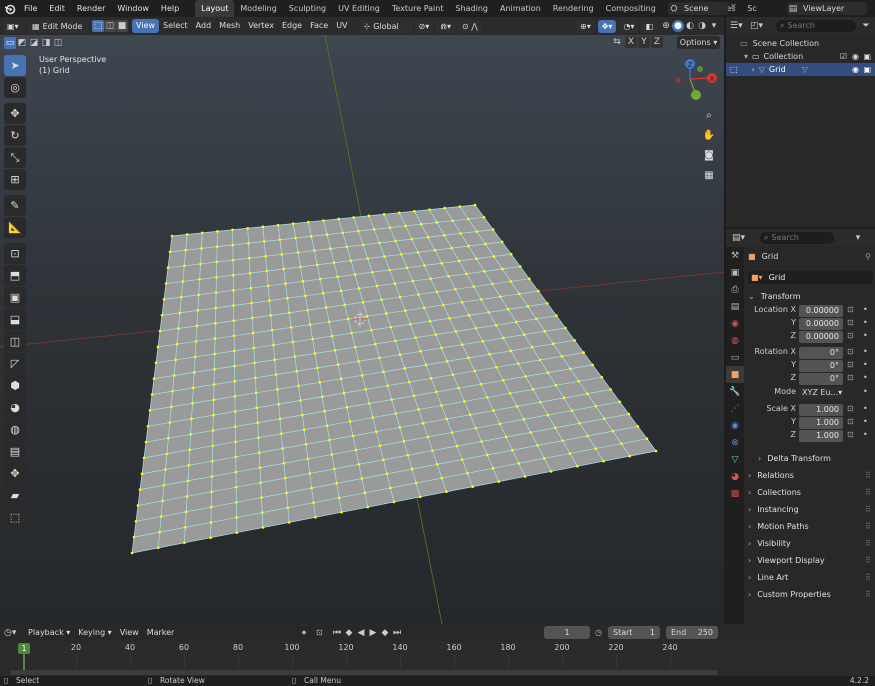 Image resolution: width=875 pixels, height=686 pixels. I want to click on panel-visibility: › Visibility ⠿, so click(810, 543).